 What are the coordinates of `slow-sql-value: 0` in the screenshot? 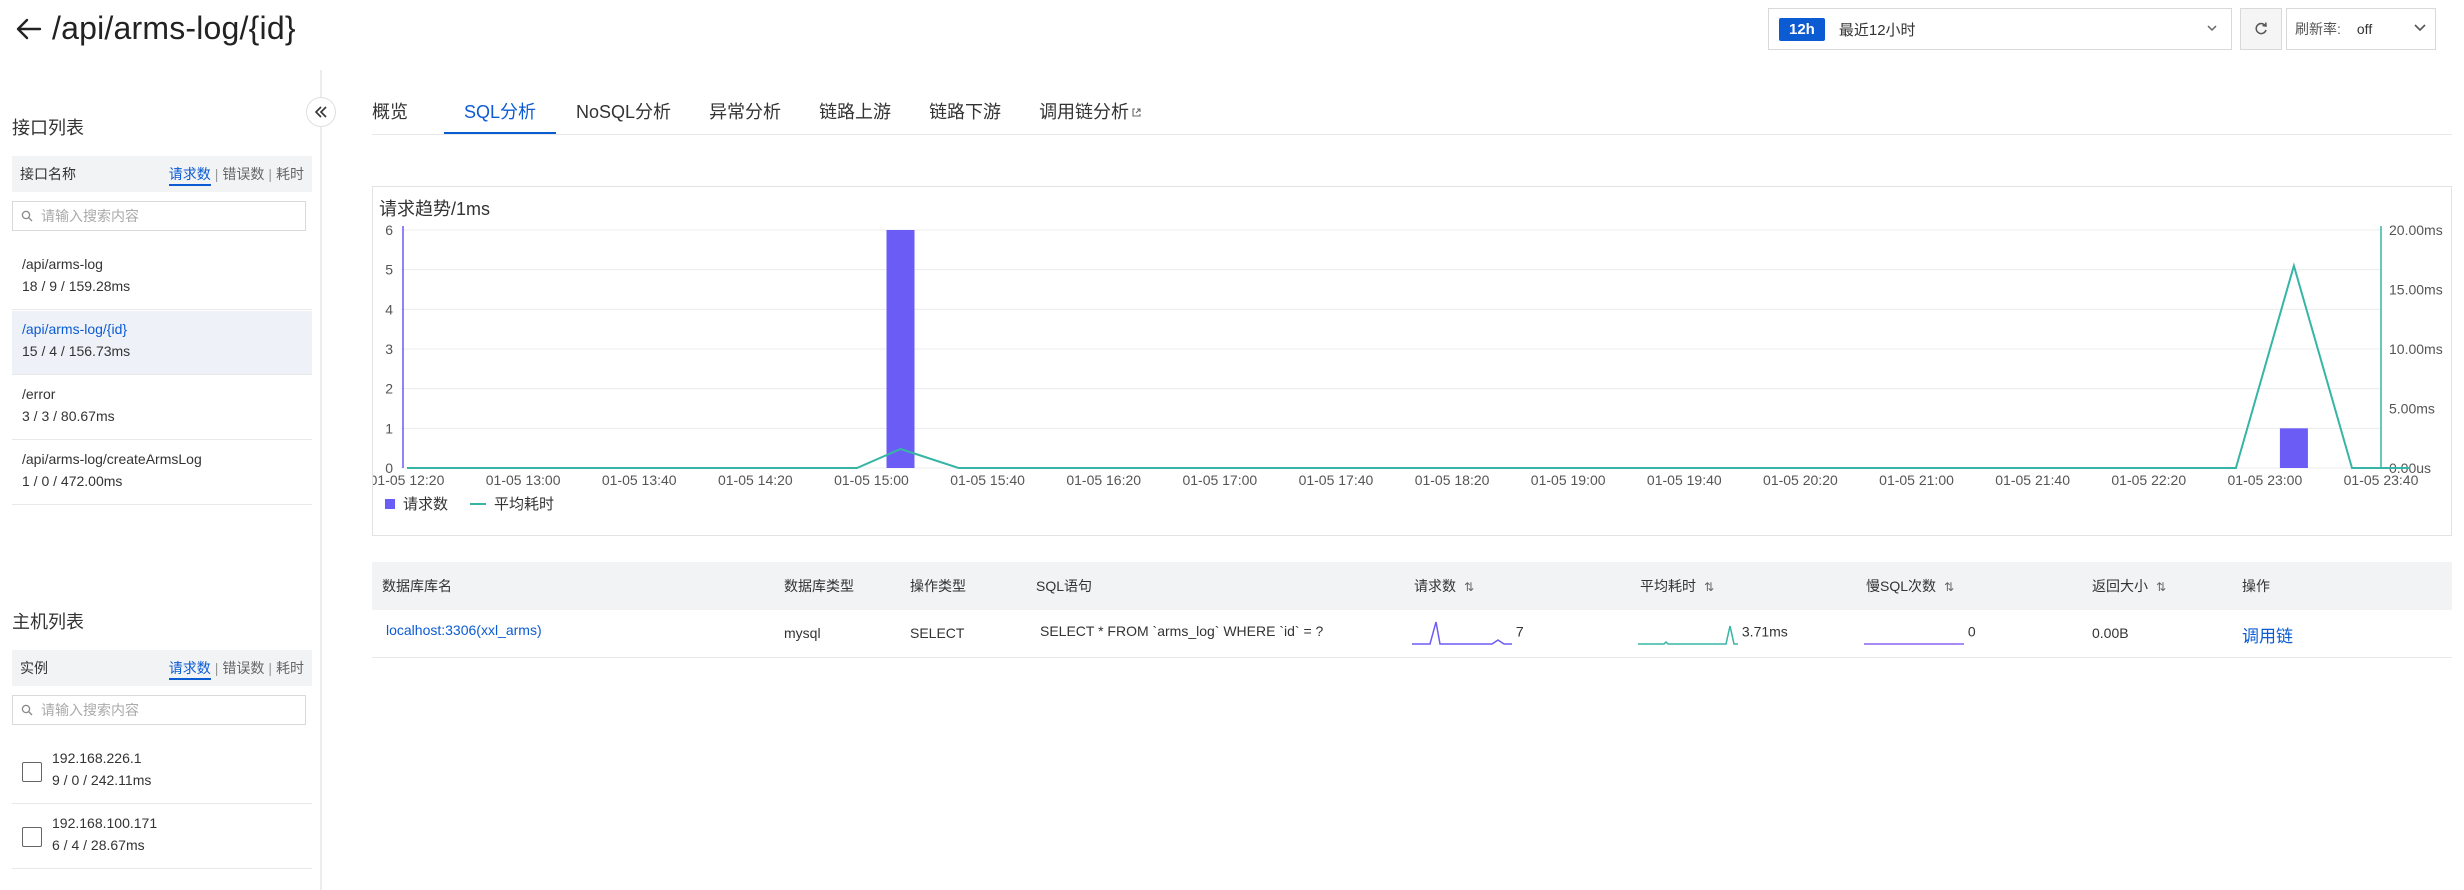 It's located at (1971, 631).